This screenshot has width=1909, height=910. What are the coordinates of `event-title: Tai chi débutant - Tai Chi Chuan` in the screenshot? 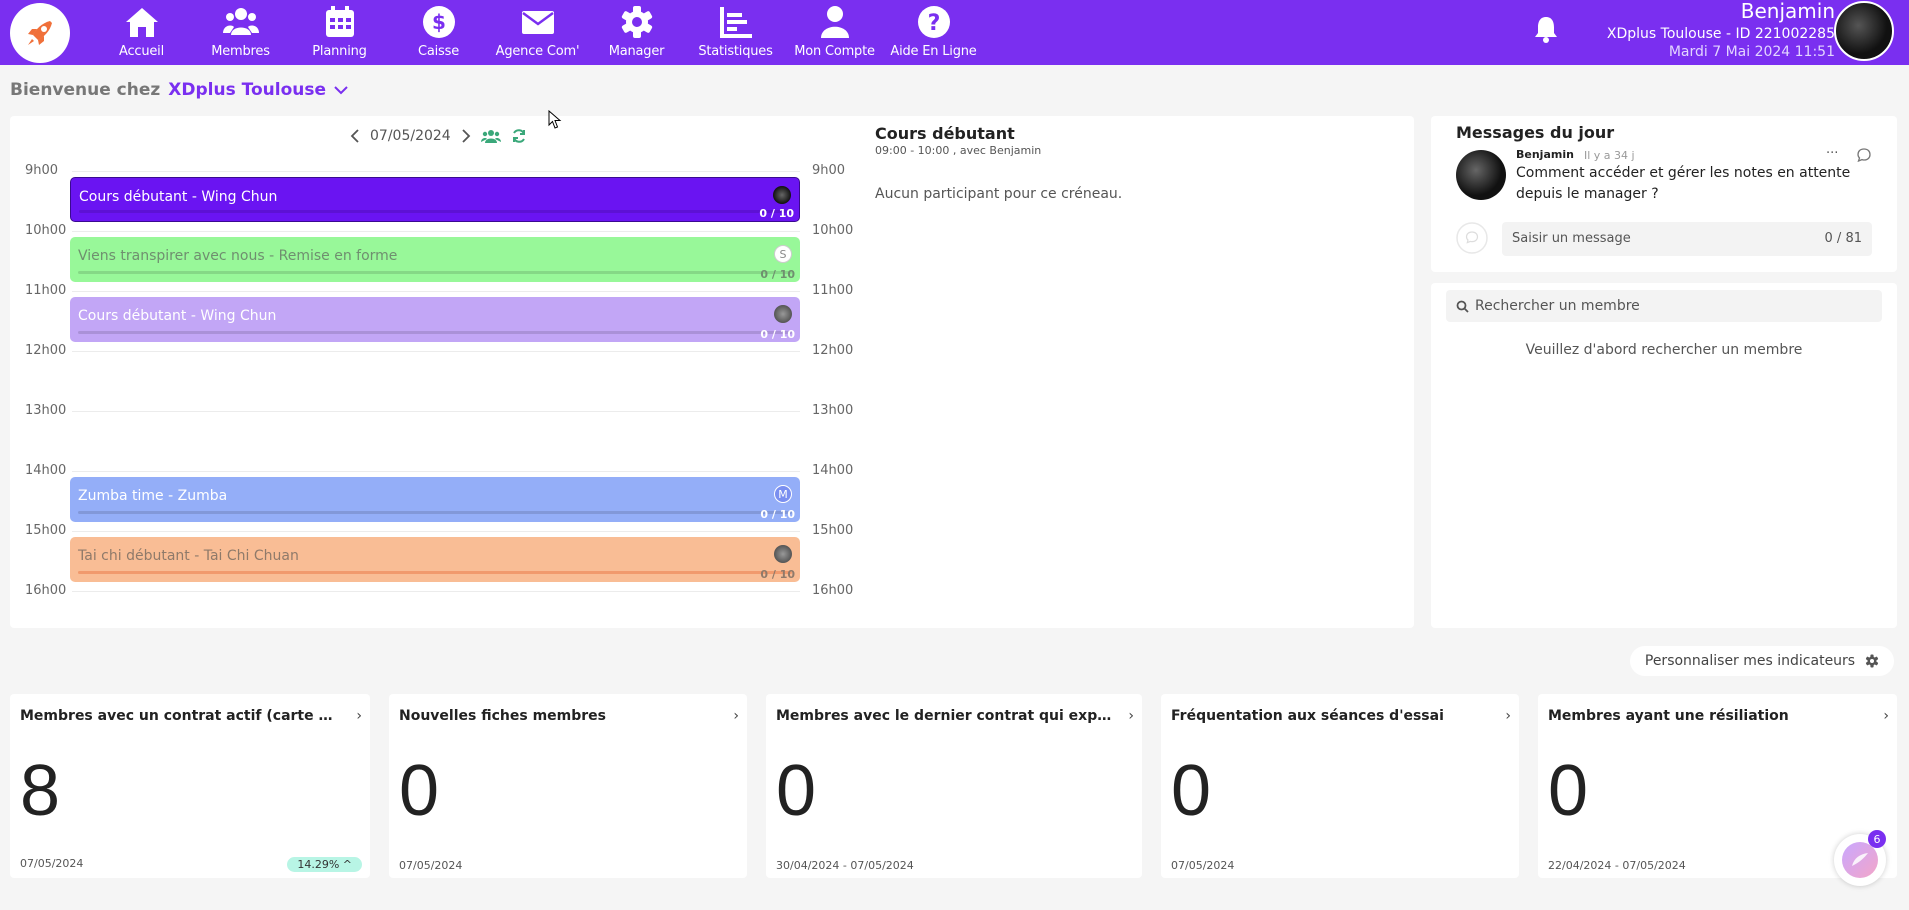 It's located at (188, 556).